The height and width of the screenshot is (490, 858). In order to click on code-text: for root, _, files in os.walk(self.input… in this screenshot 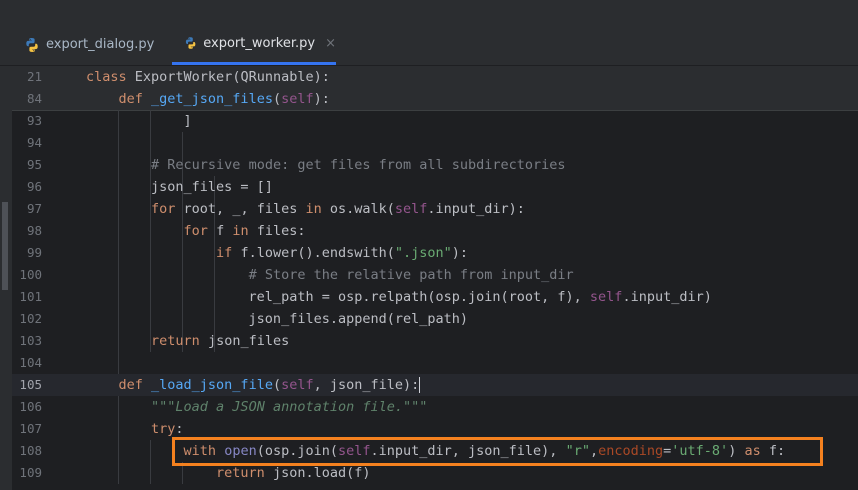, I will do `click(305, 209)`.